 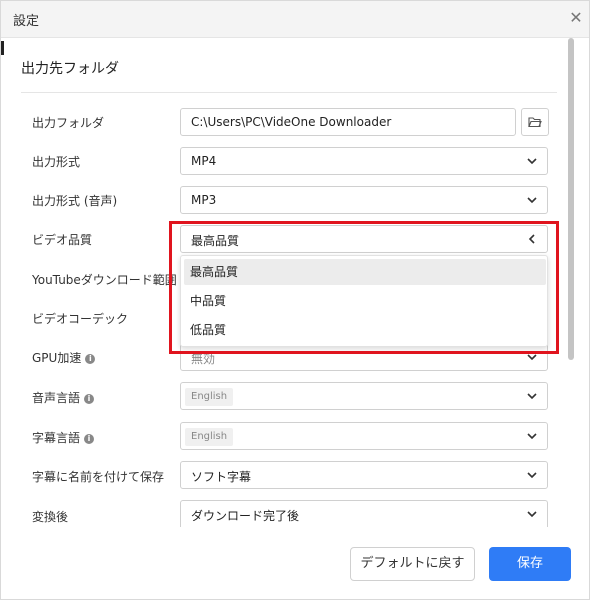 What do you see at coordinates (365, 330) in the screenshot?
I see `dropdown-option-low: 低品質` at bounding box center [365, 330].